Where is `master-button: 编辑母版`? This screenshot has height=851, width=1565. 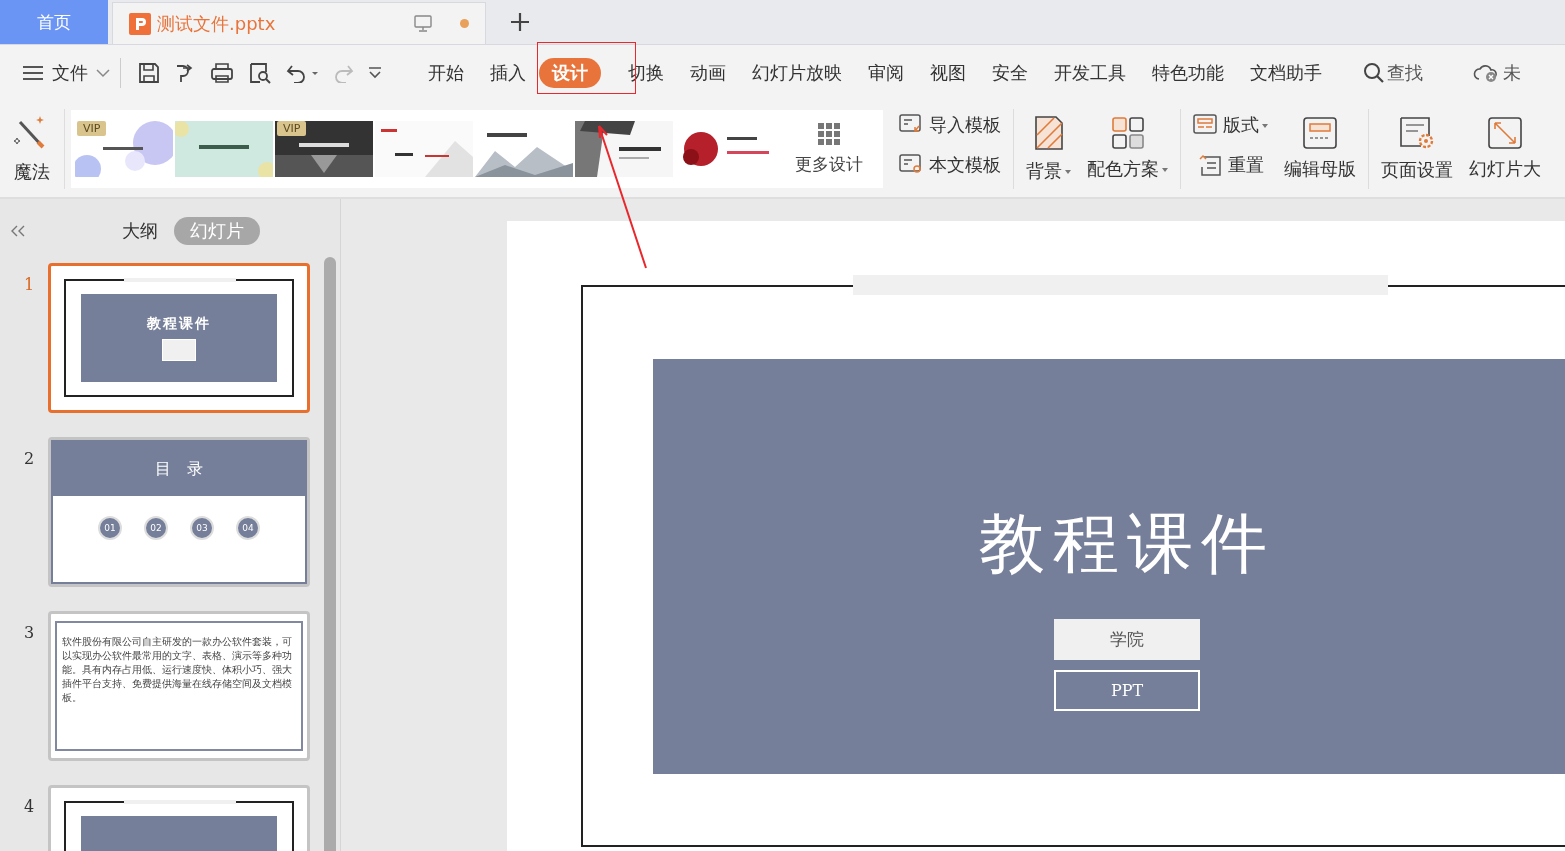
master-button: 编辑母版 is located at coordinates (1320, 149).